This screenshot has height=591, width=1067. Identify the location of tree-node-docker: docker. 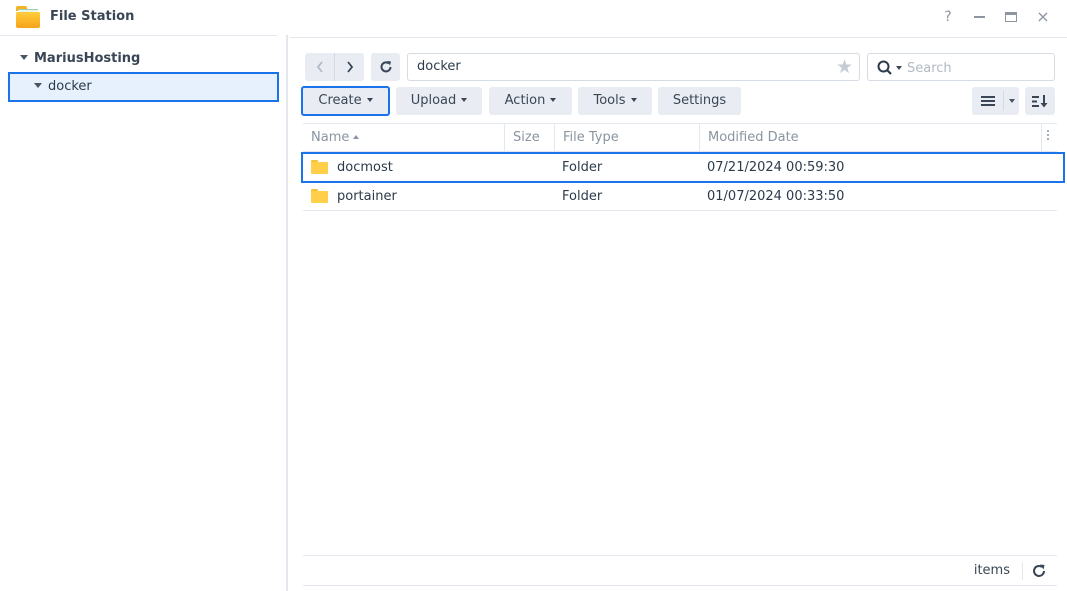
(143, 87).